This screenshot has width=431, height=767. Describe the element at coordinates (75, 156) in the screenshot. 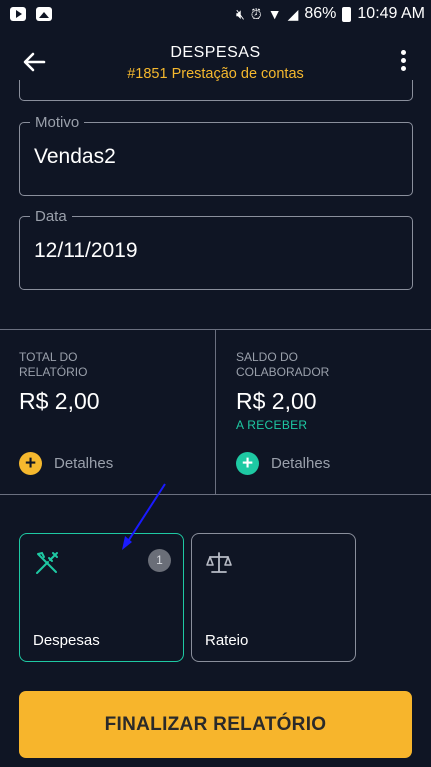

I see `motivo-value: Vendas2` at that location.